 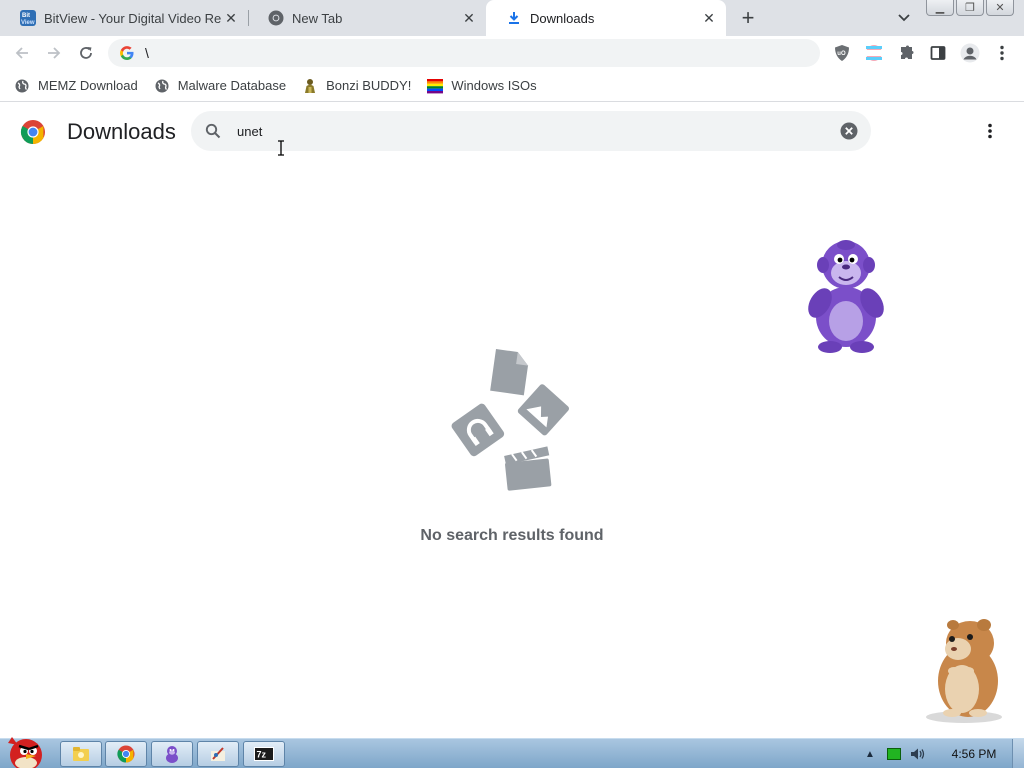 I want to click on restore-button: ❐, so click(x=970, y=8).